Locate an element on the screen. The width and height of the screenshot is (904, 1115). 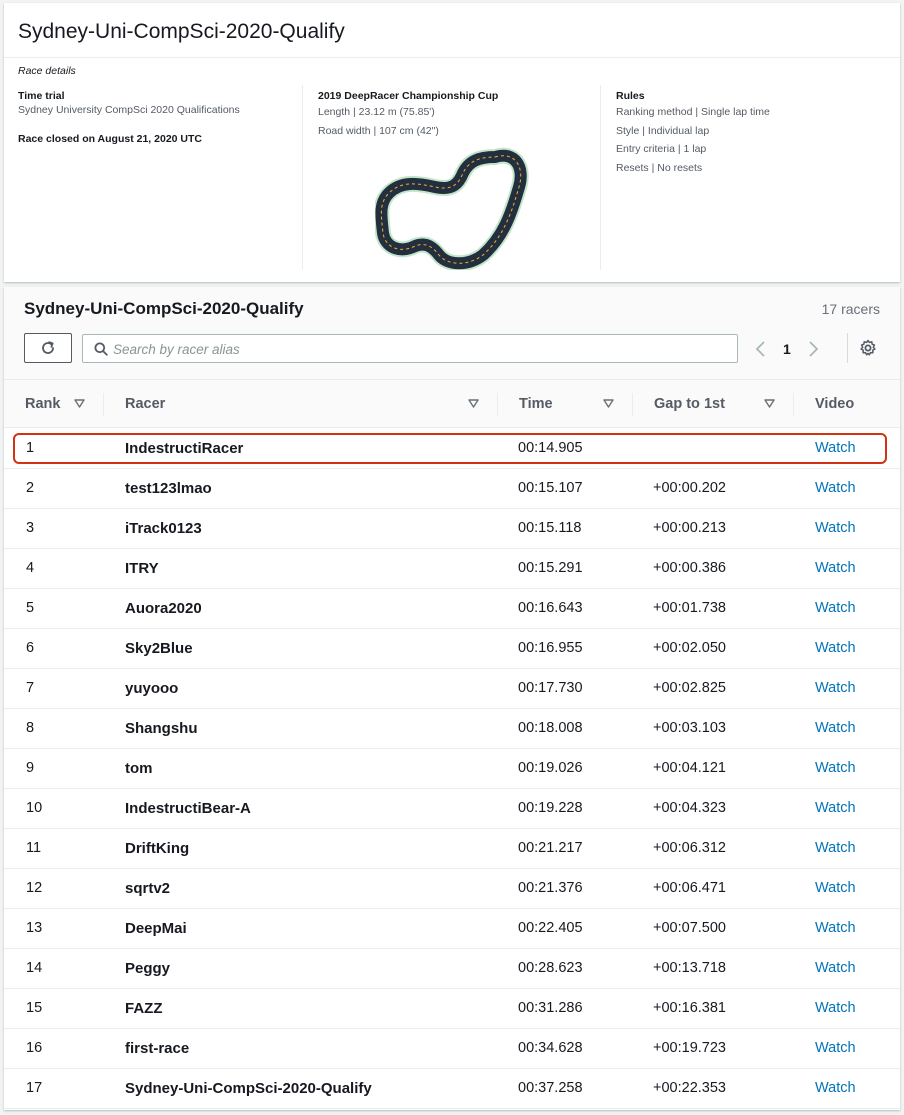
rank-cell: 6 is located at coordinates (30, 648).